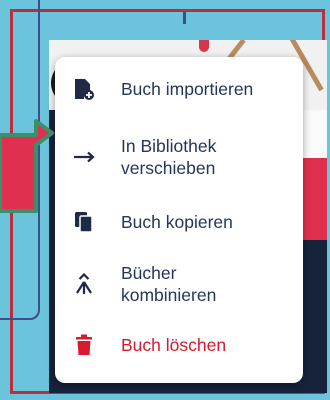 The width and height of the screenshot is (330, 400). What do you see at coordinates (84, 284) in the screenshot?
I see `merge-icon` at bounding box center [84, 284].